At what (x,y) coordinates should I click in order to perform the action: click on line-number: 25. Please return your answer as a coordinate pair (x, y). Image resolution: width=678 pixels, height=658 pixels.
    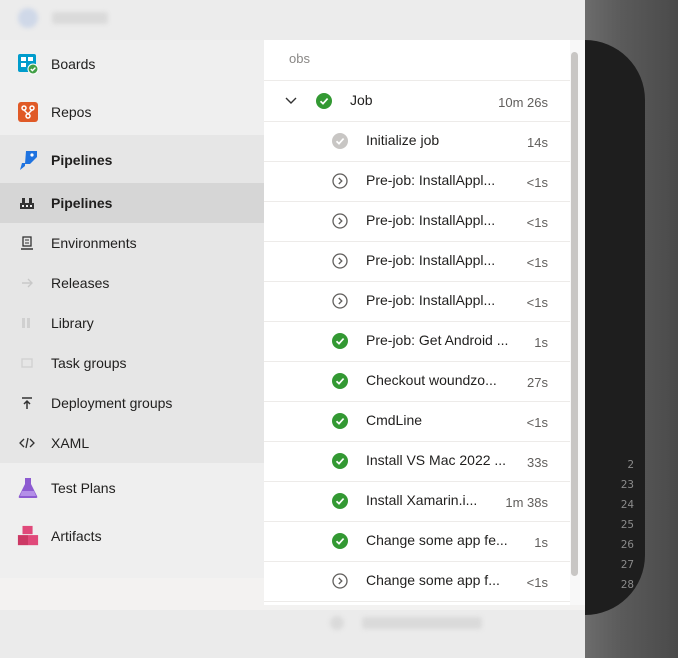
    Looking at the image, I should click on (627, 524).